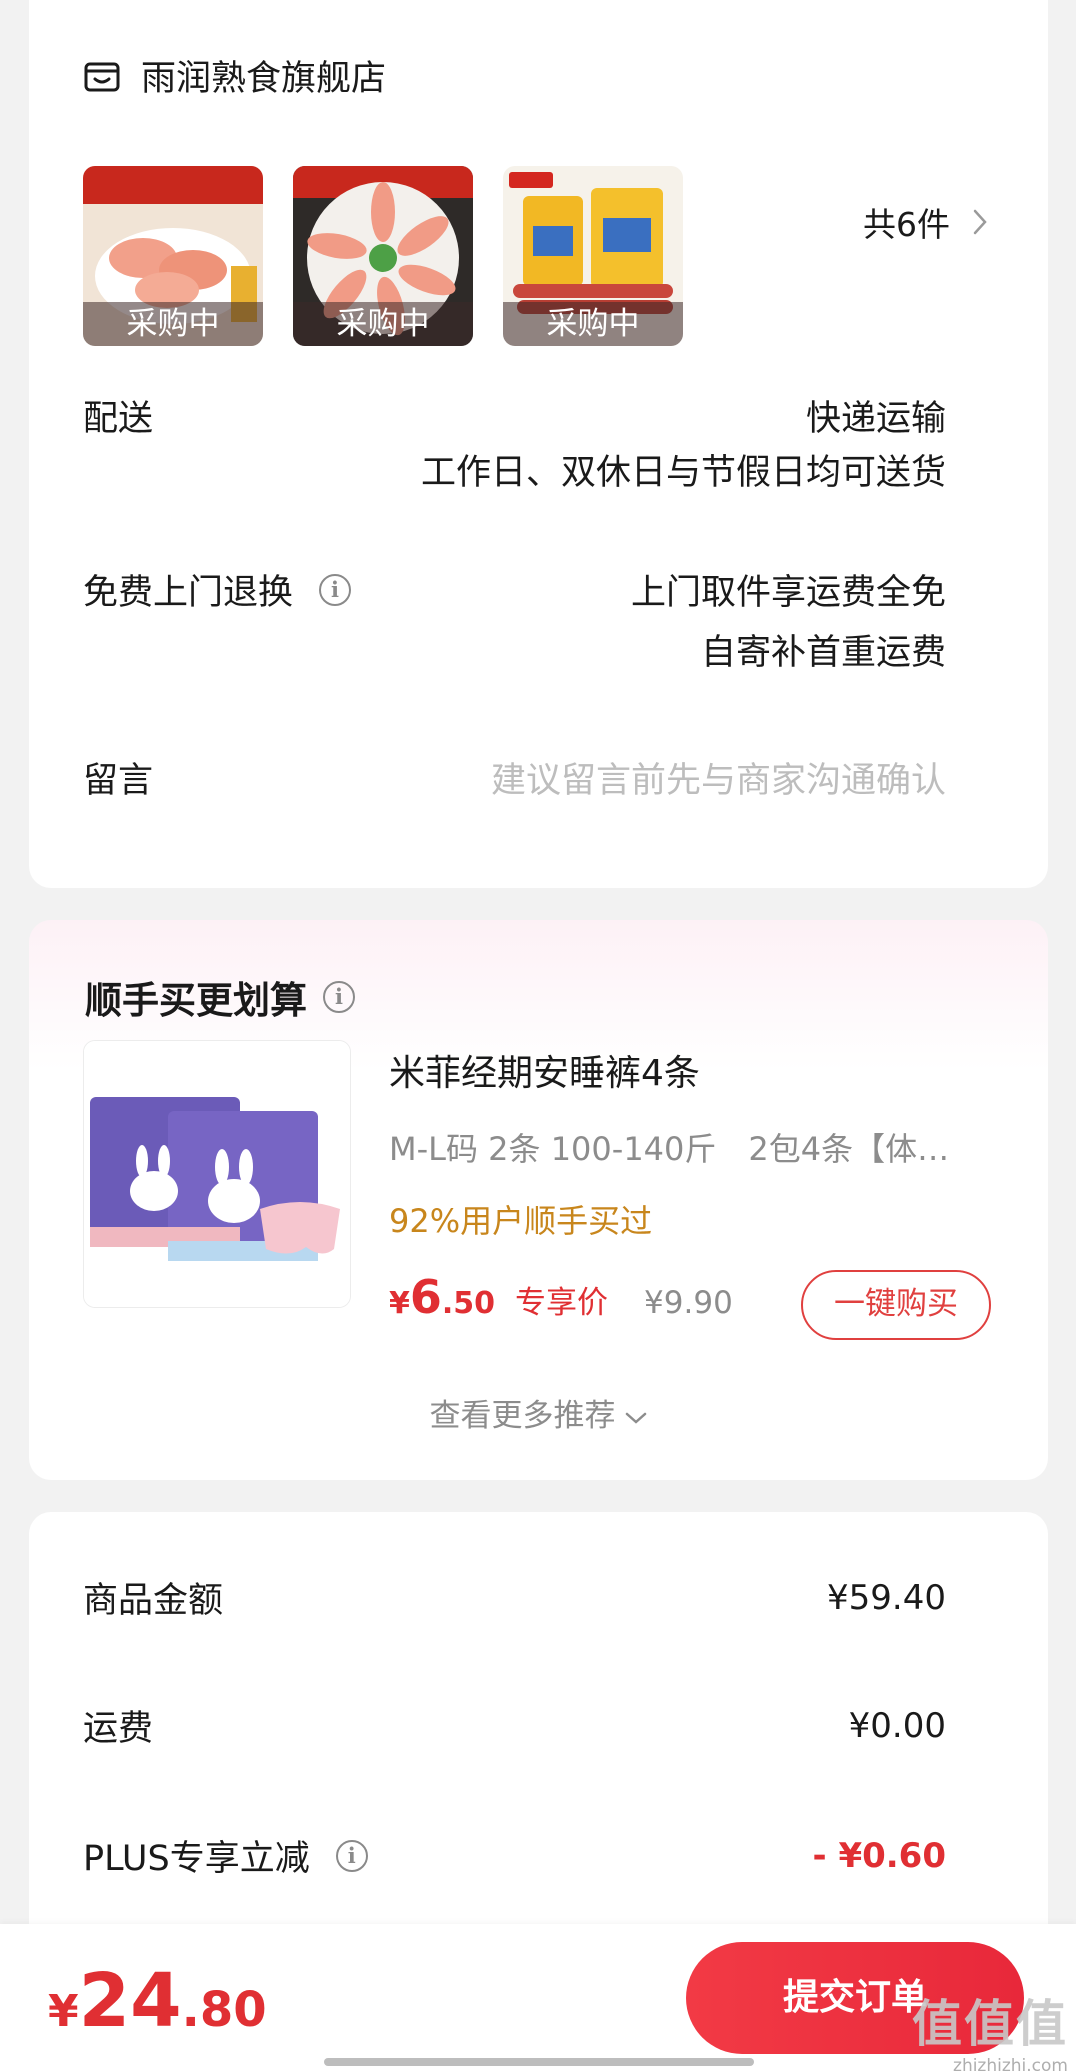  Describe the element at coordinates (906, 224) in the screenshot. I see `item-count-label: 共6件` at that location.